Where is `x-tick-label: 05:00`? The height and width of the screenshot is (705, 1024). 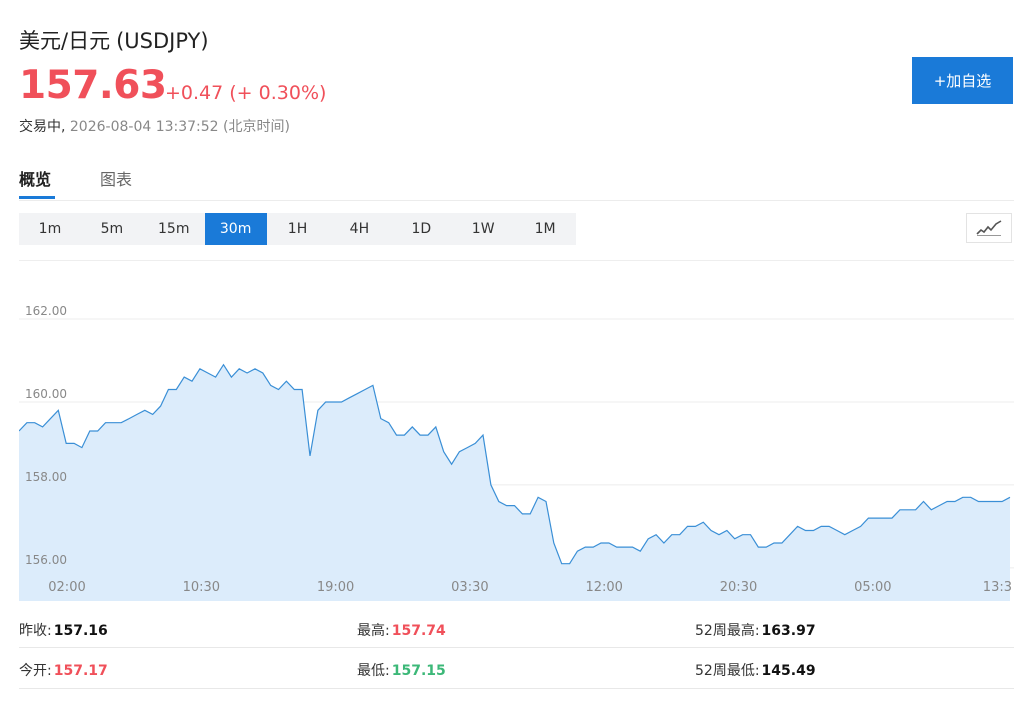
x-tick-label: 05:00 is located at coordinates (872, 587).